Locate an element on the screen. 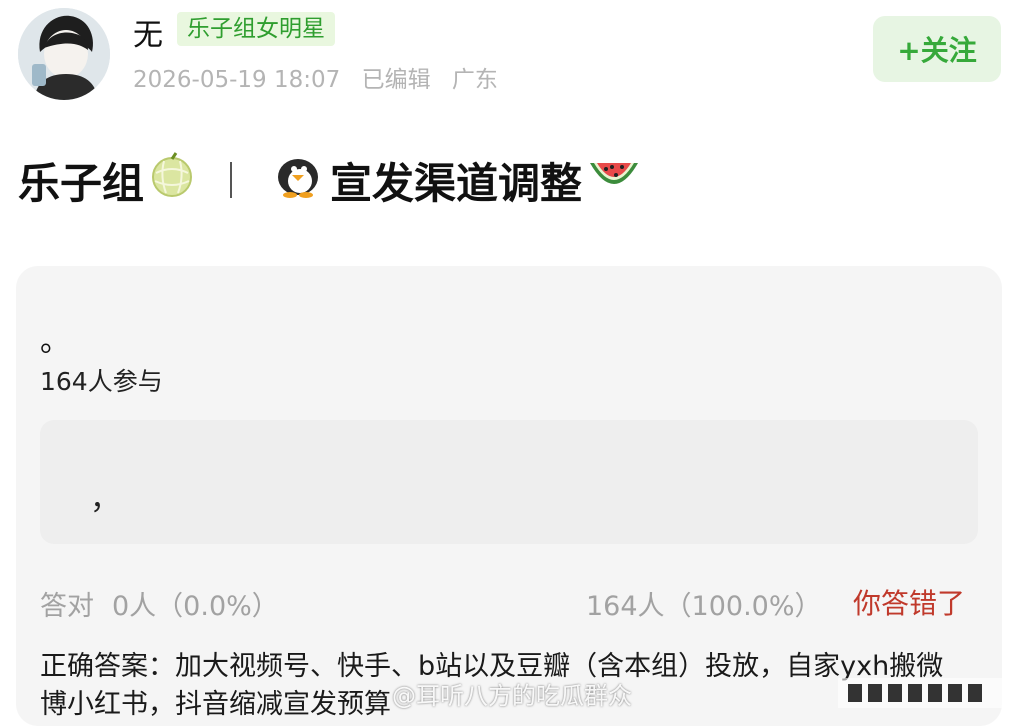  quiz-question: 。 is located at coordinates (55, 341).